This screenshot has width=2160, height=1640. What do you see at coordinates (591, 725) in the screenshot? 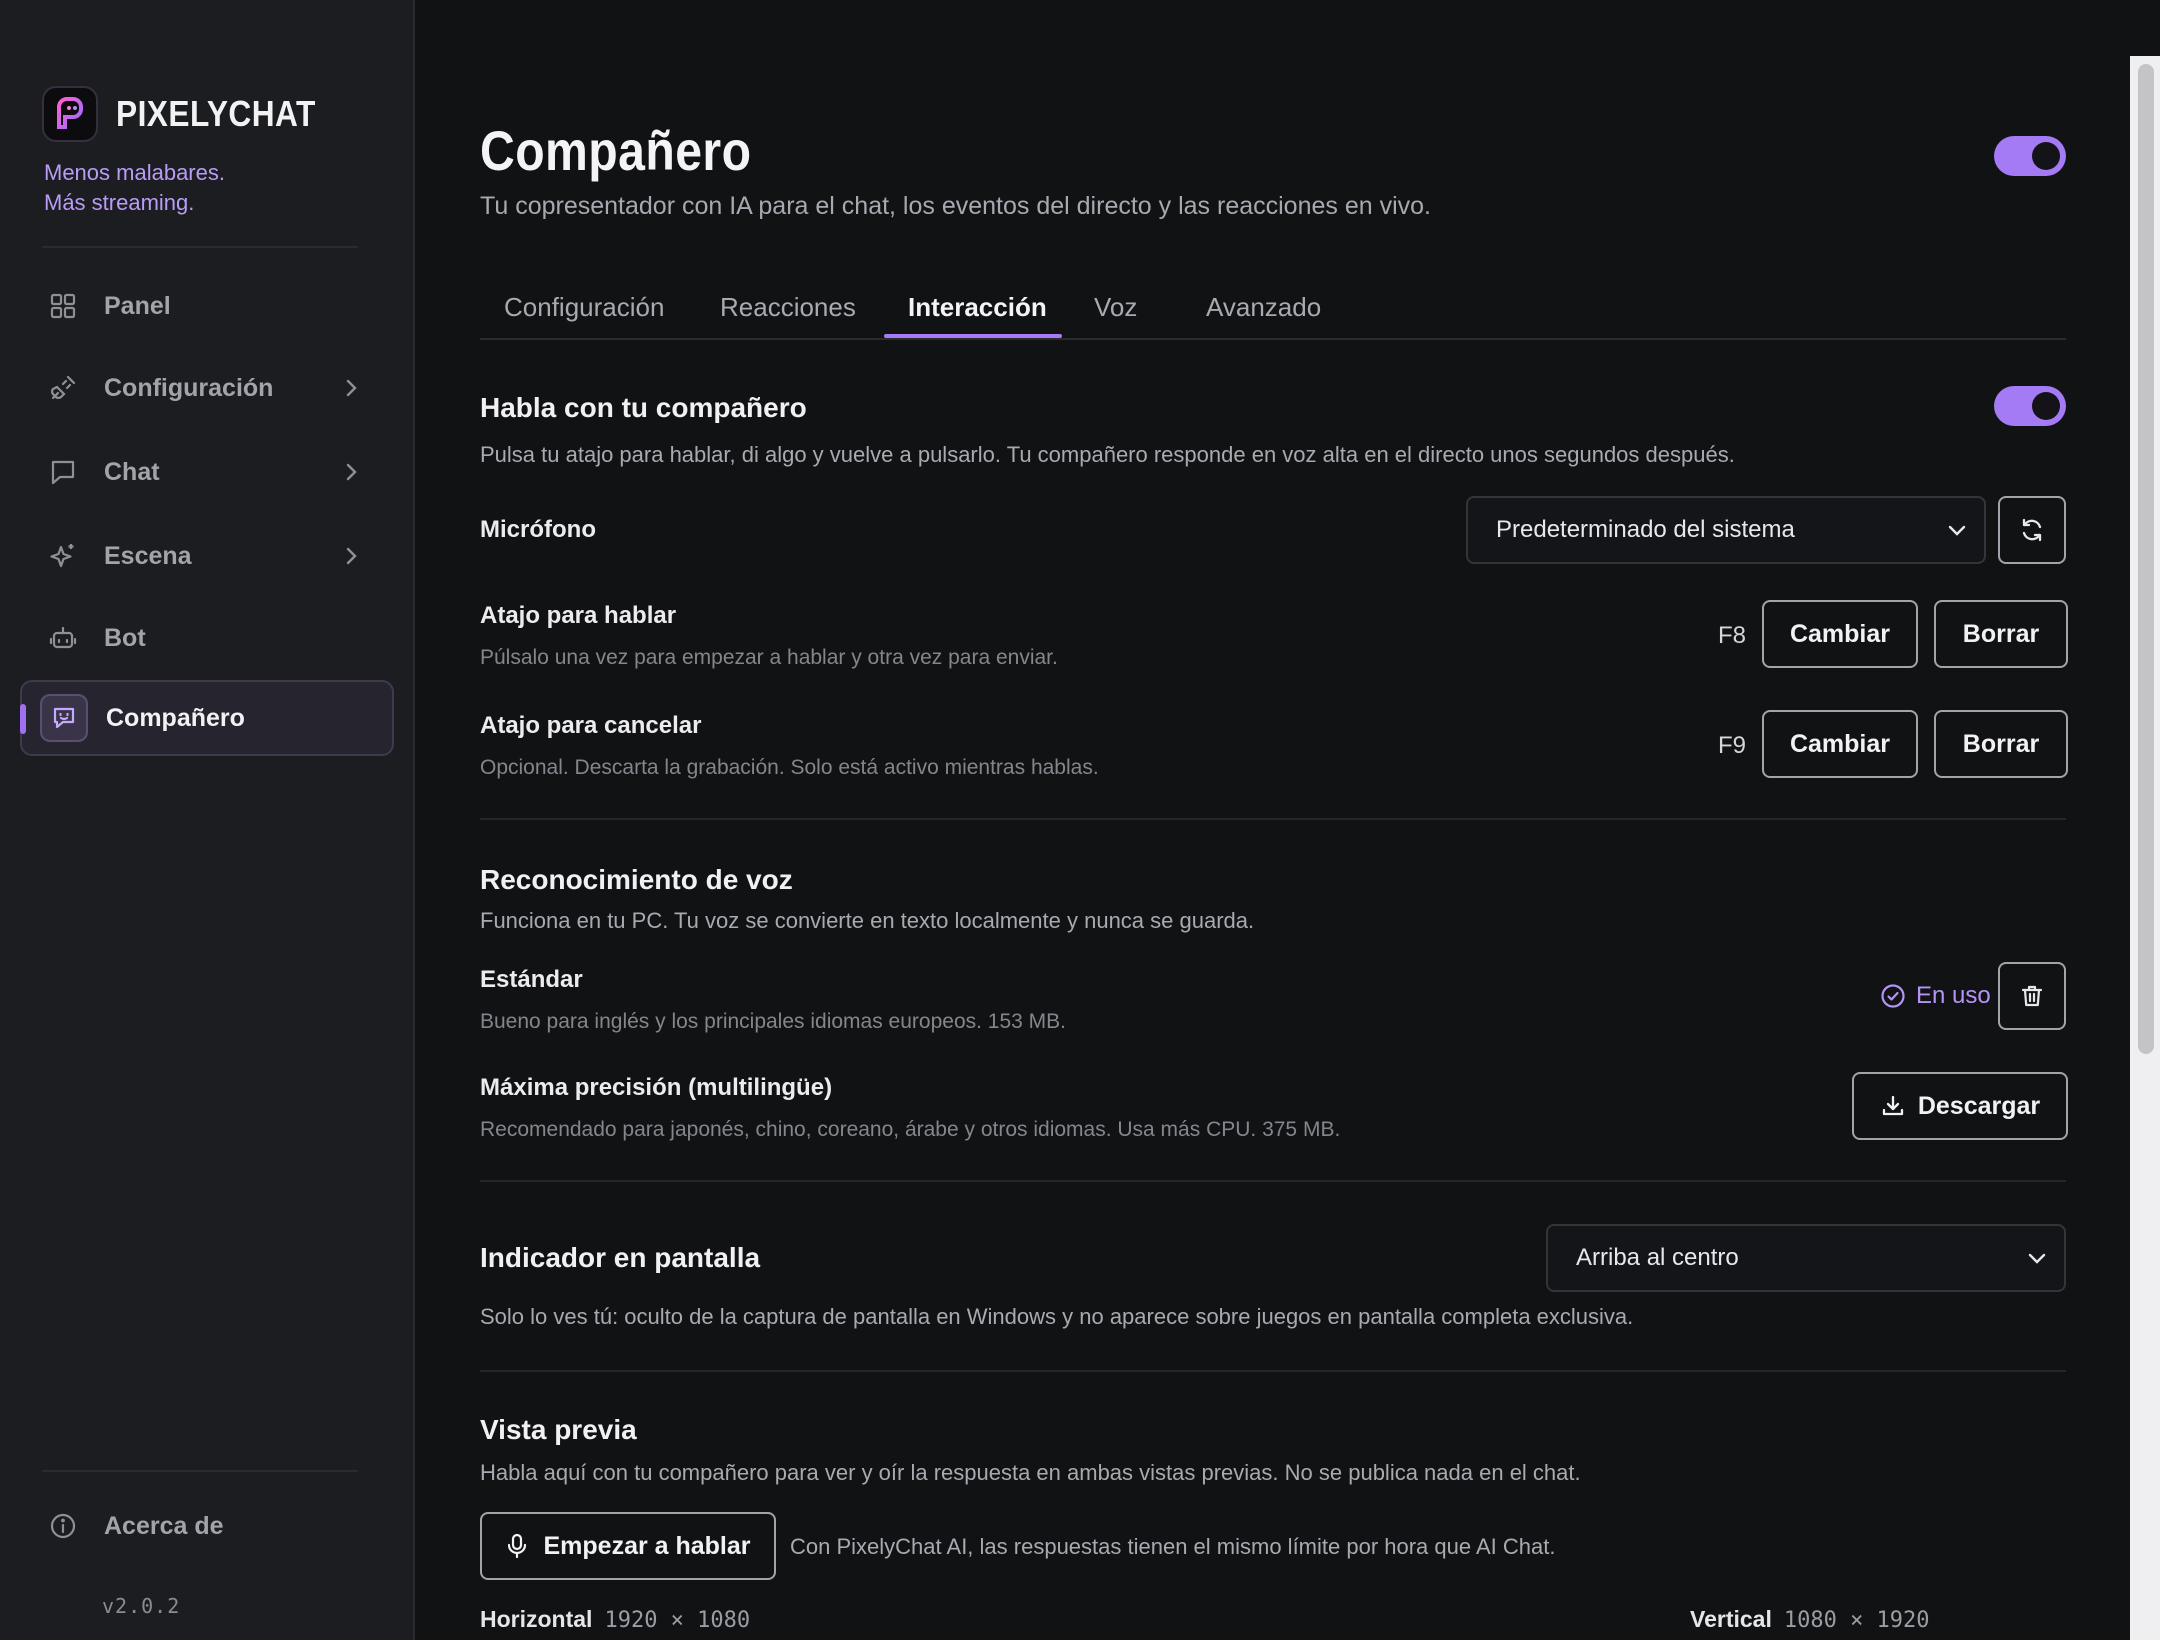
I see `cancel-shortcut-label: Atajo para cancelar` at bounding box center [591, 725].